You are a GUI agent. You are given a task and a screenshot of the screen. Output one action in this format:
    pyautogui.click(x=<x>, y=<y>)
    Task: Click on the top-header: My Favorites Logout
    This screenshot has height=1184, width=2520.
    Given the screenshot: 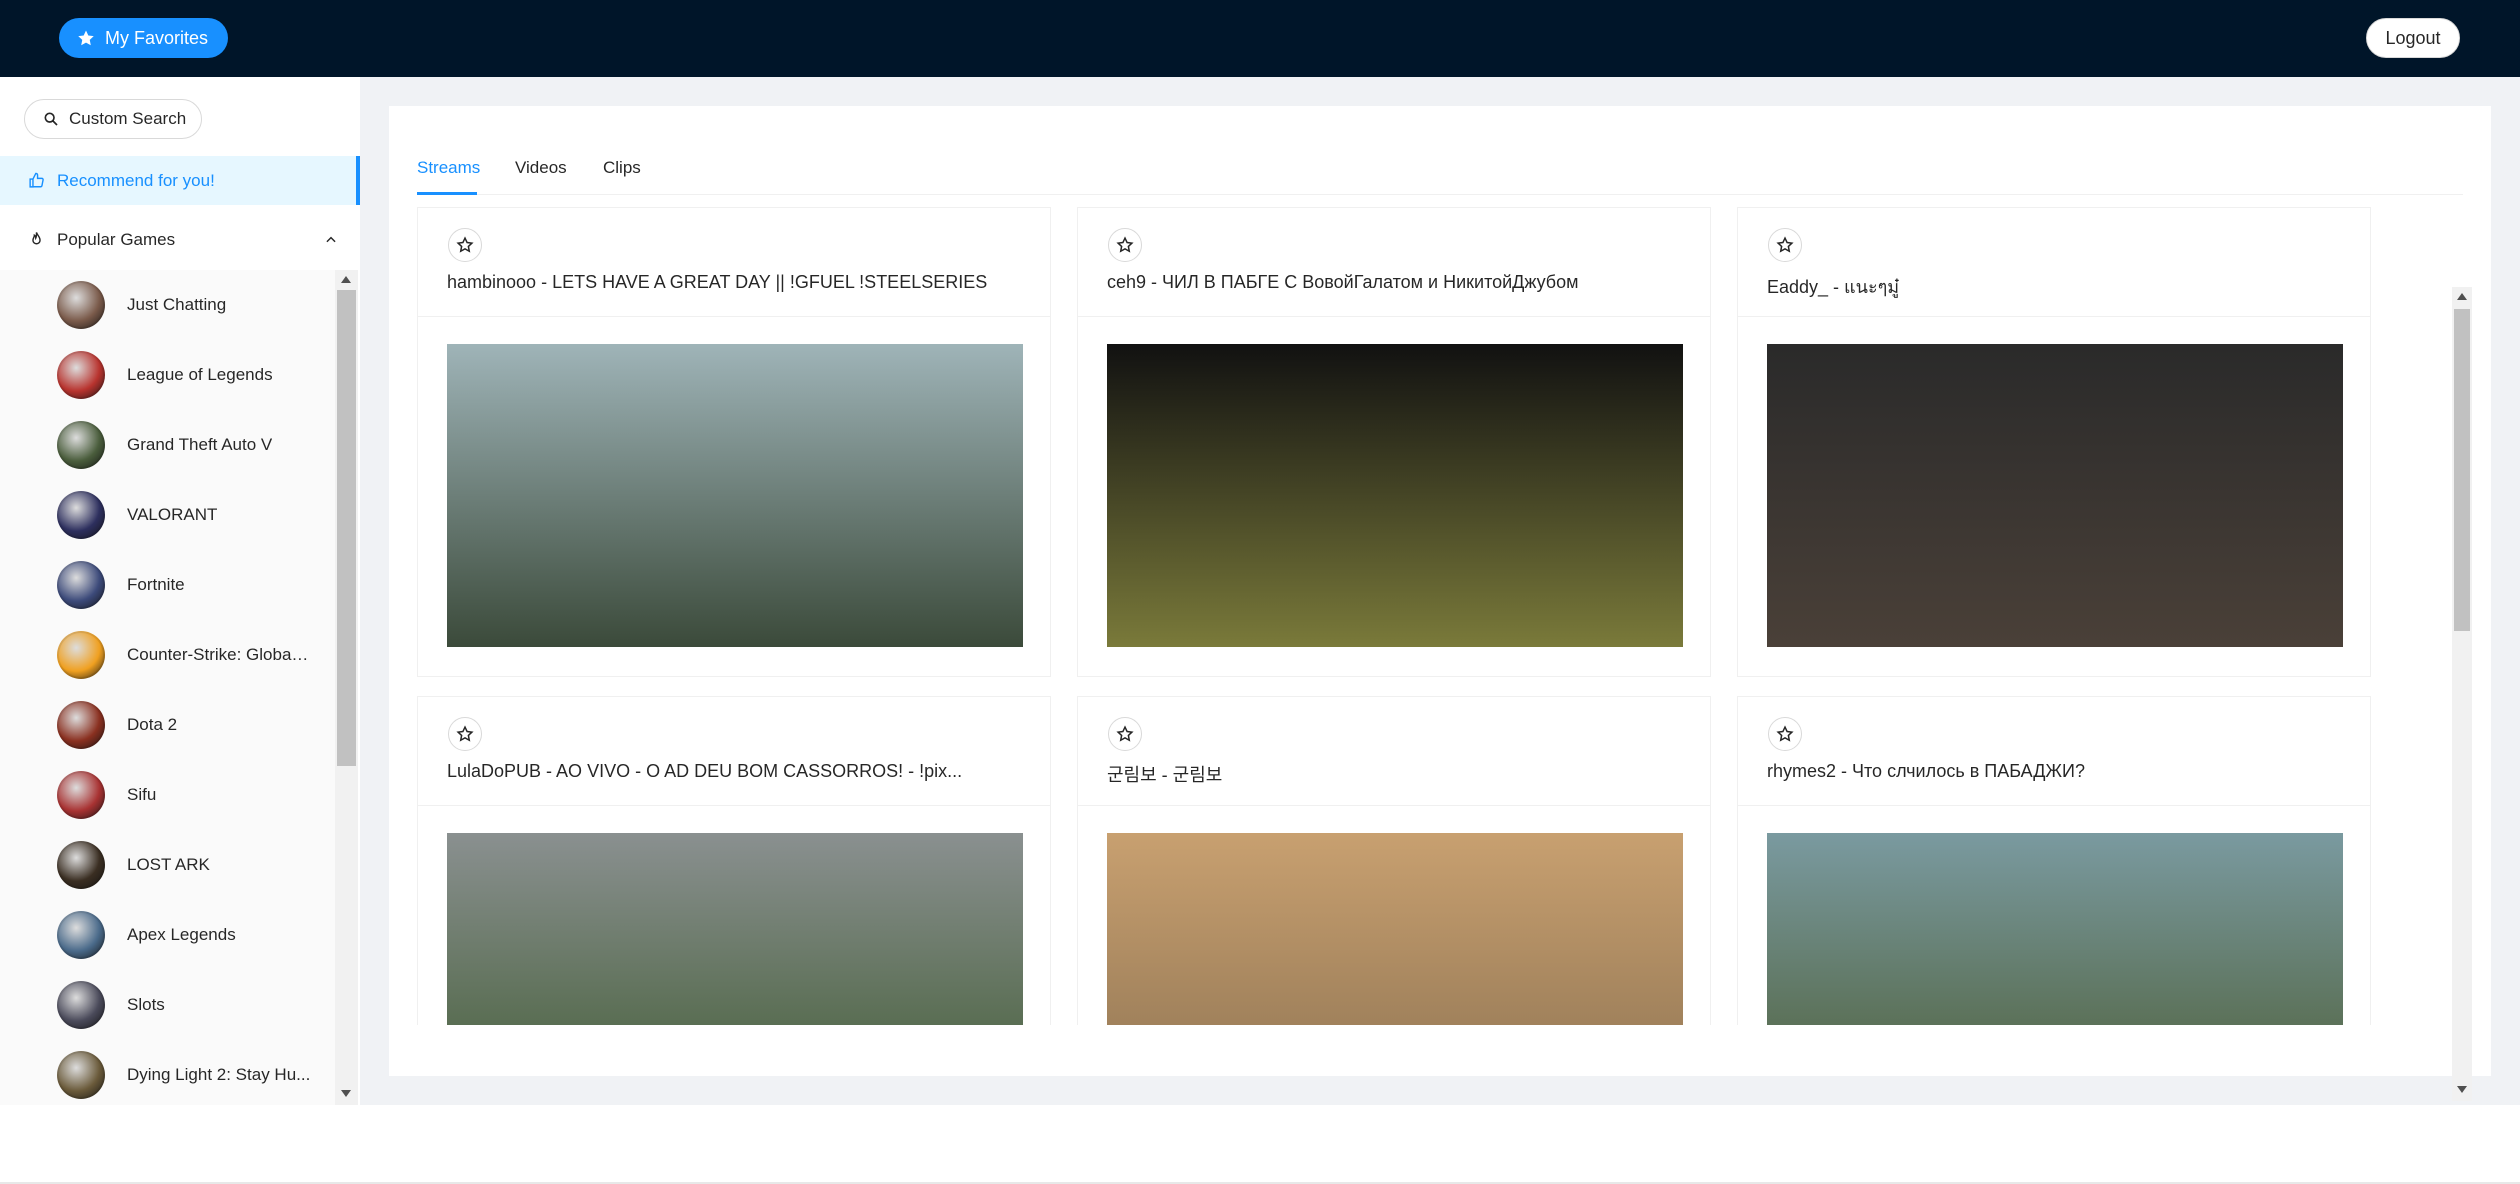 What is the action you would take?
    pyautogui.click(x=1260, y=38)
    